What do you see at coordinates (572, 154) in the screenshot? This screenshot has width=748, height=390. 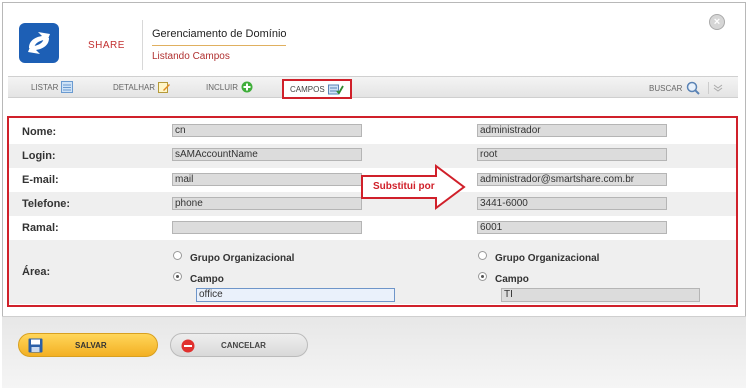 I see `login-value-field: root` at bounding box center [572, 154].